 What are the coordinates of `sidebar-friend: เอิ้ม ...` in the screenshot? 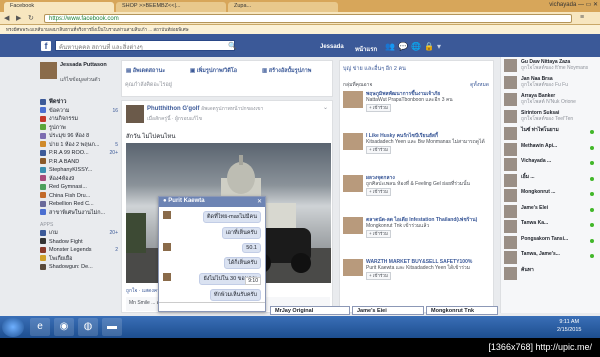 It's located at (551, 180).